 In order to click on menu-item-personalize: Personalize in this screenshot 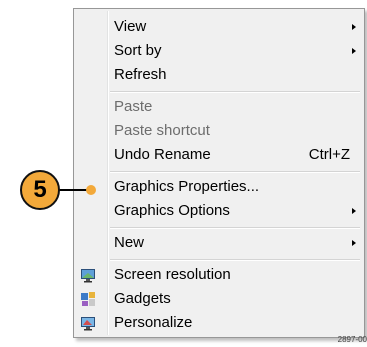, I will do `click(219, 323)`.